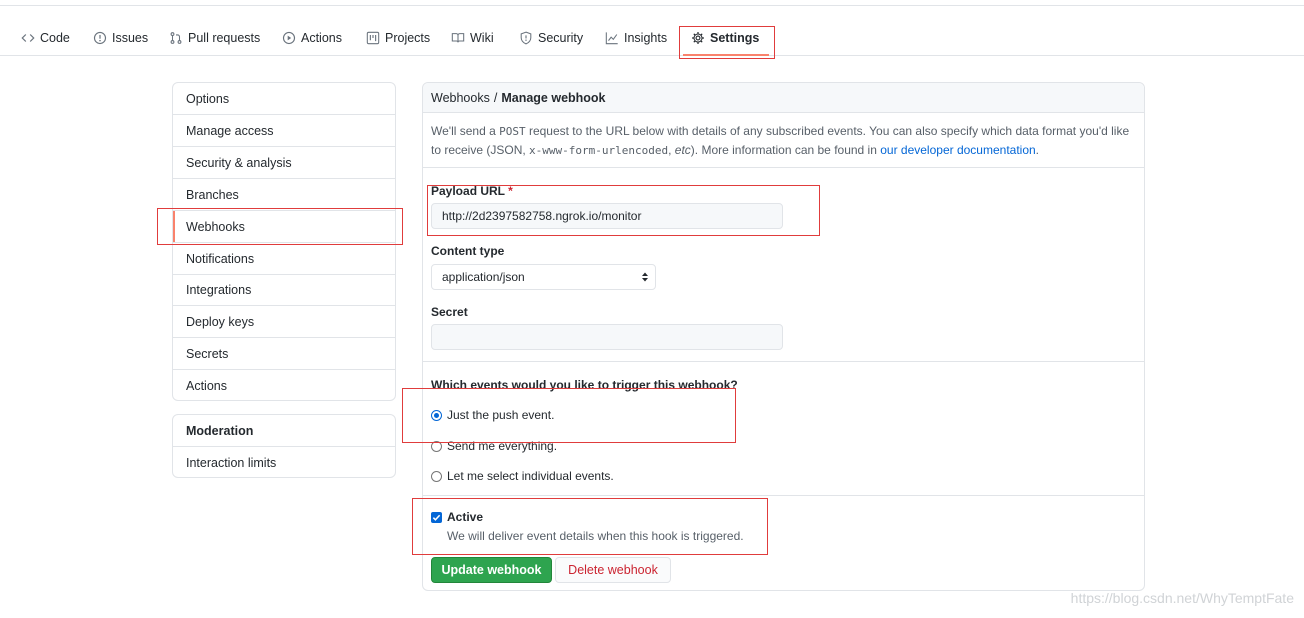 The image size is (1304, 618). Describe the element at coordinates (284, 227) in the screenshot. I see `sidebar-item-webhooks: Webhooks` at that location.